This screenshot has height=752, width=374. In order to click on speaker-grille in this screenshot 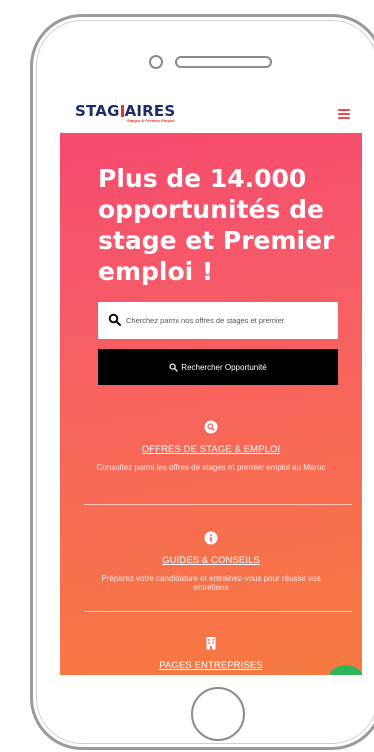, I will do `click(223, 62)`.